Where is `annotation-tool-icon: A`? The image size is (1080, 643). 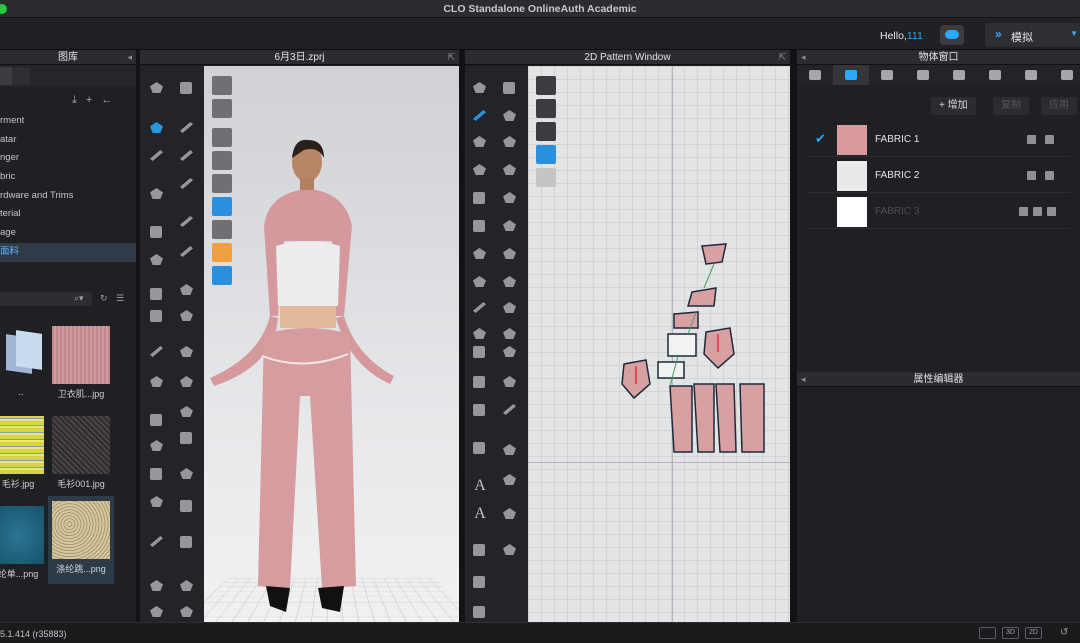
annotation-tool-icon: A is located at coordinates (480, 514).